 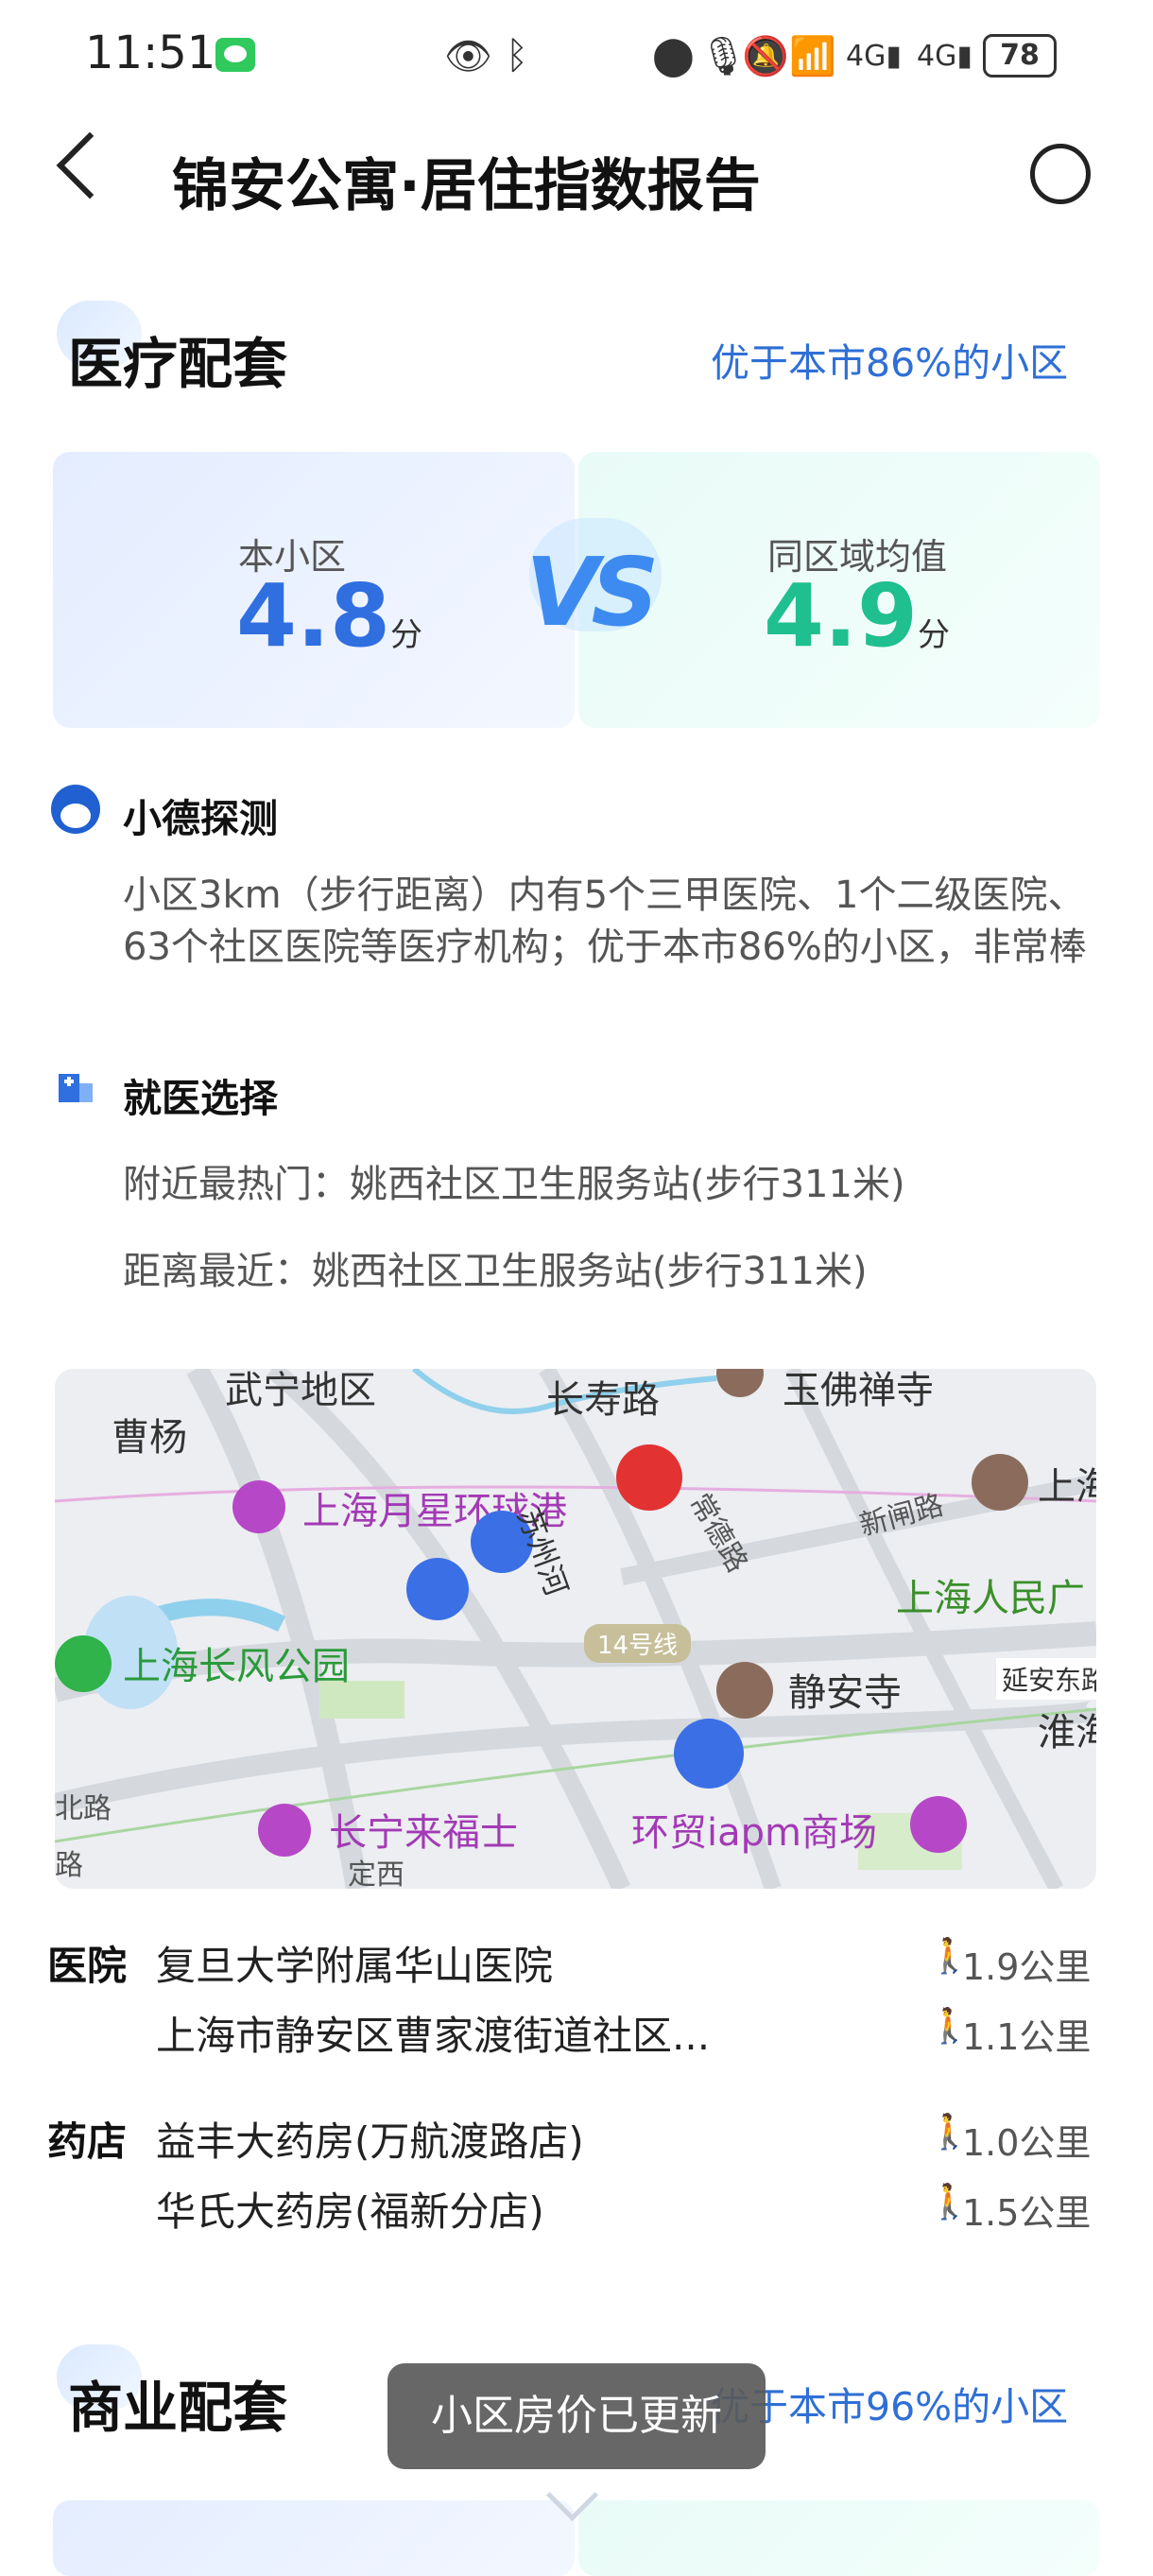 I want to click on status-time: 11:51, so click(x=150, y=53).